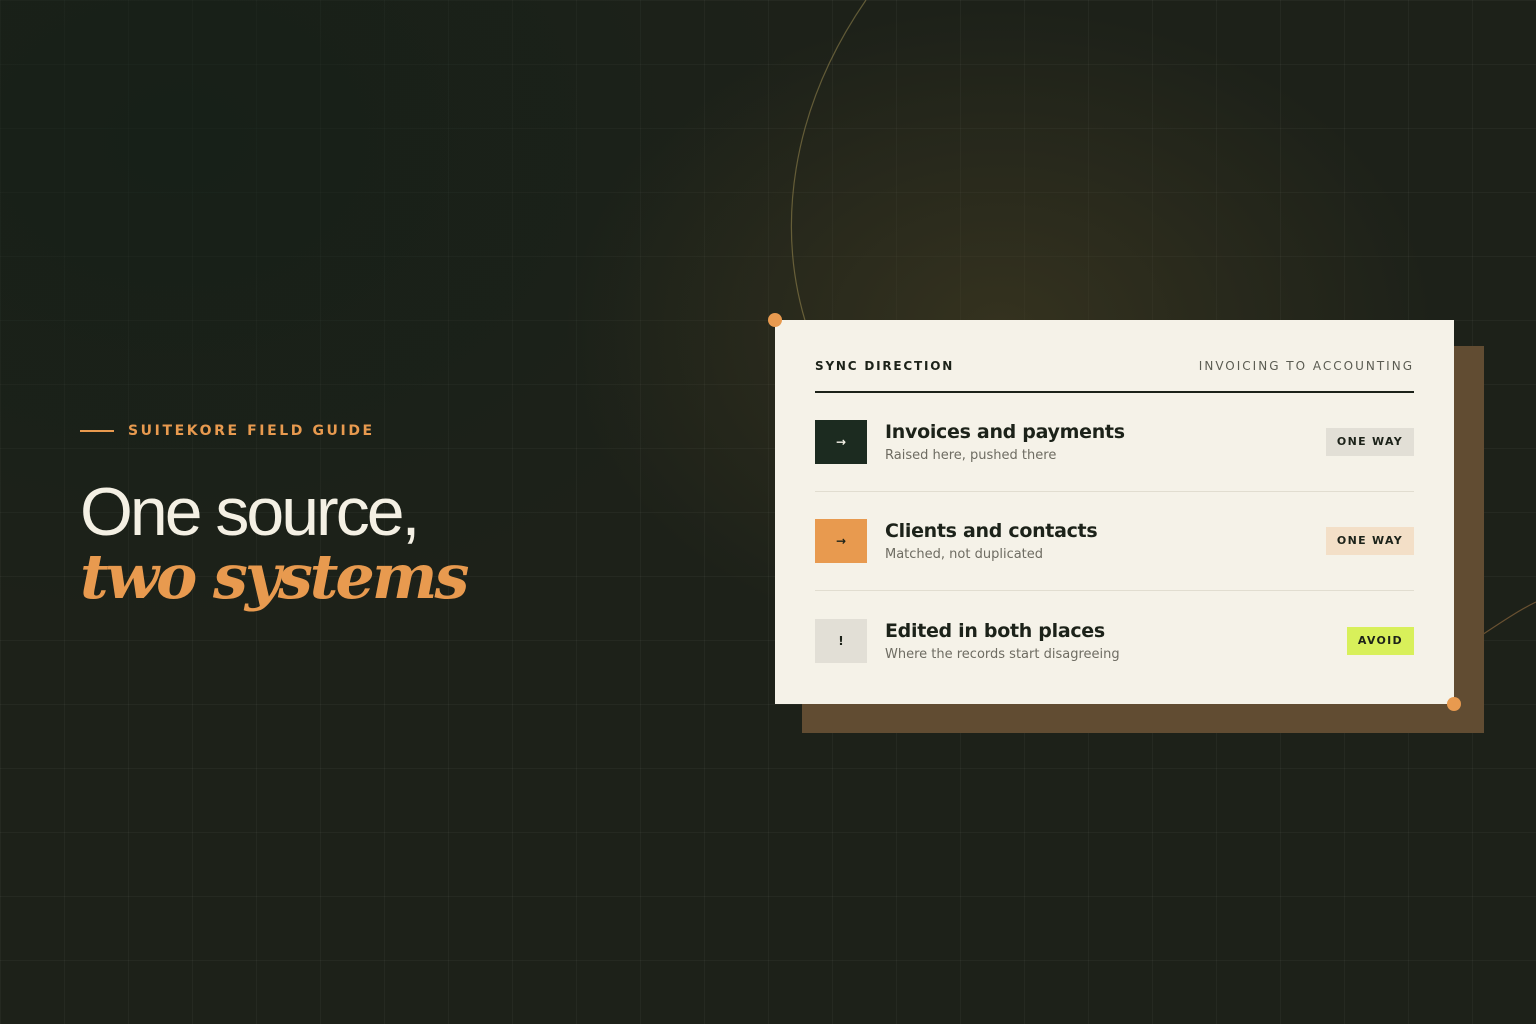 The height and width of the screenshot is (1024, 1536). I want to click on card-header-context: INVOICING TO ACCOUNTING, so click(1306, 365).